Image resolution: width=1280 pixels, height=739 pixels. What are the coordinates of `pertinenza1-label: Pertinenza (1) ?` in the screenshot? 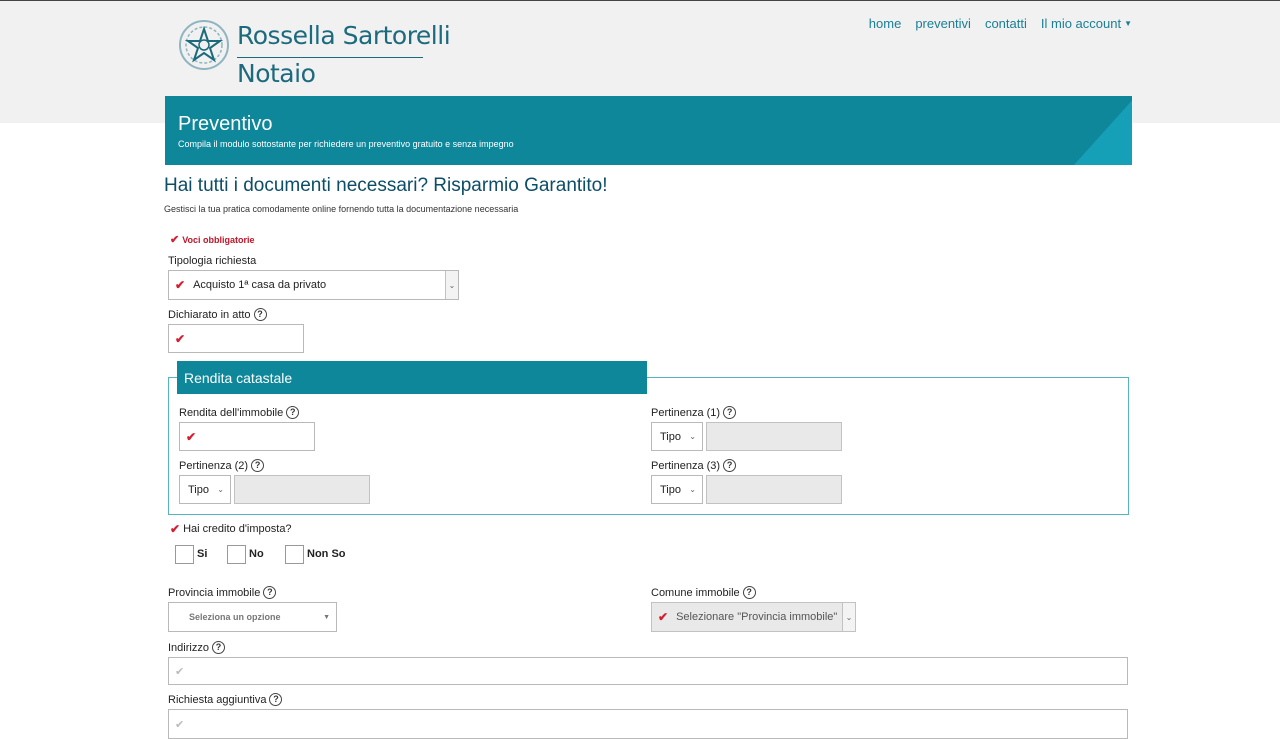 It's located at (694, 412).